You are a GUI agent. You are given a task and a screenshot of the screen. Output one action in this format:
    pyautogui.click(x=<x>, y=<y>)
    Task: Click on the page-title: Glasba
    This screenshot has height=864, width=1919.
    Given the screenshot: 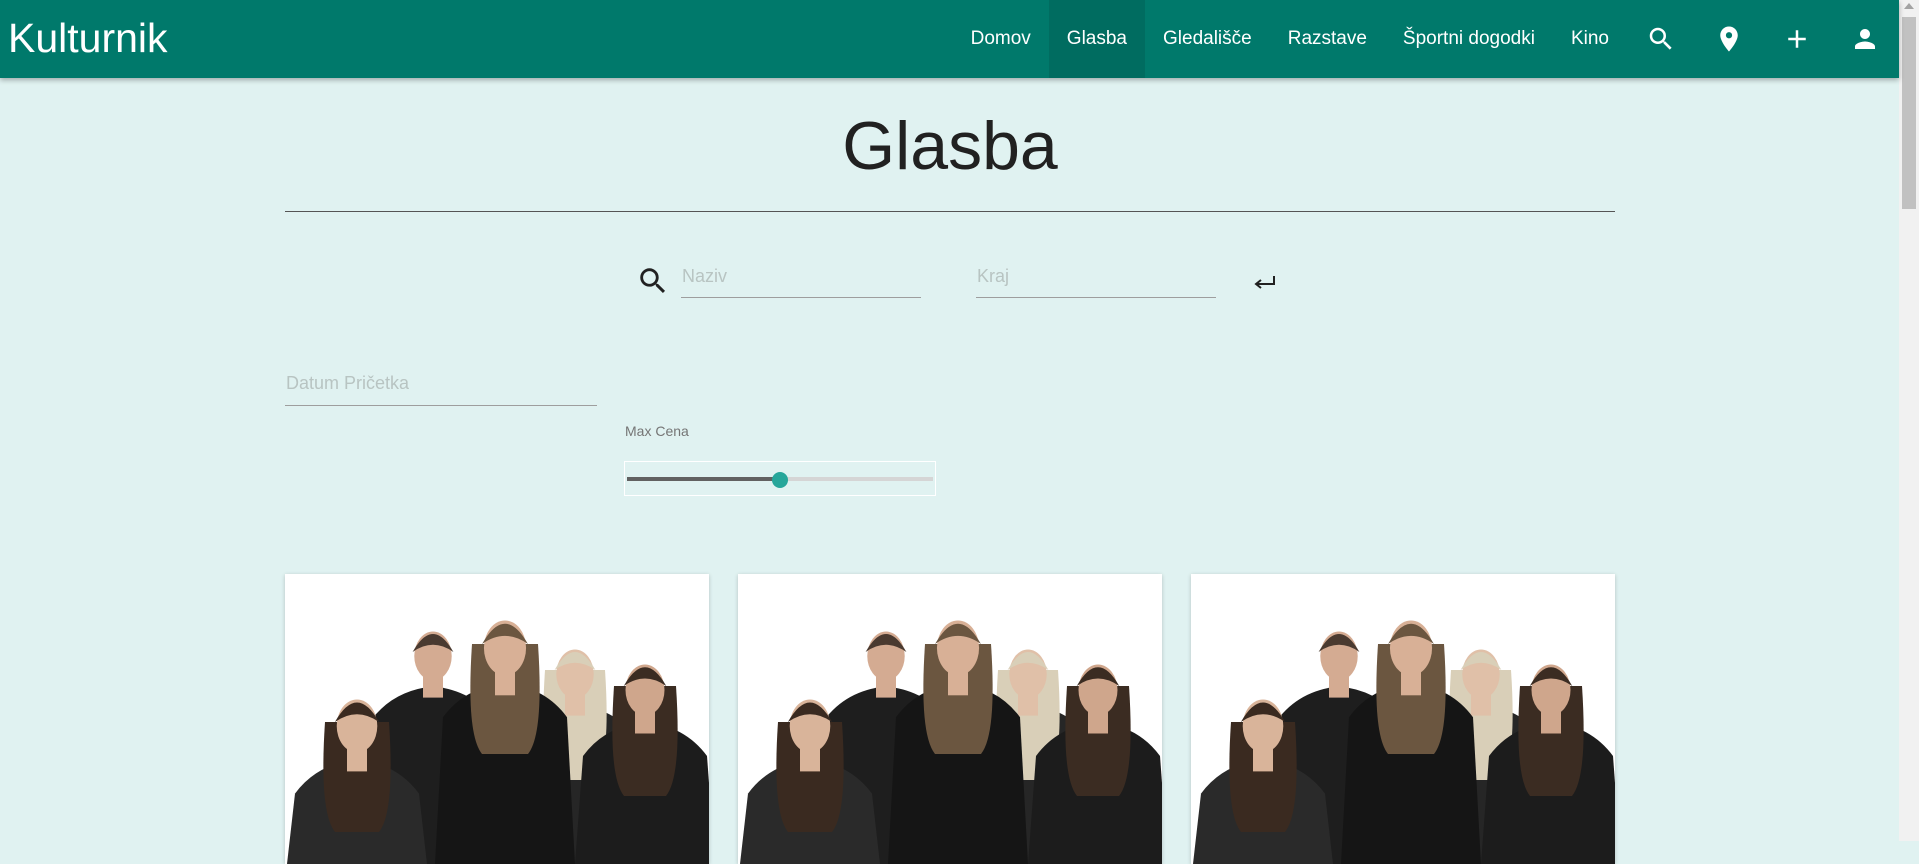 What is the action you would take?
    pyautogui.click(x=950, y=146)
    